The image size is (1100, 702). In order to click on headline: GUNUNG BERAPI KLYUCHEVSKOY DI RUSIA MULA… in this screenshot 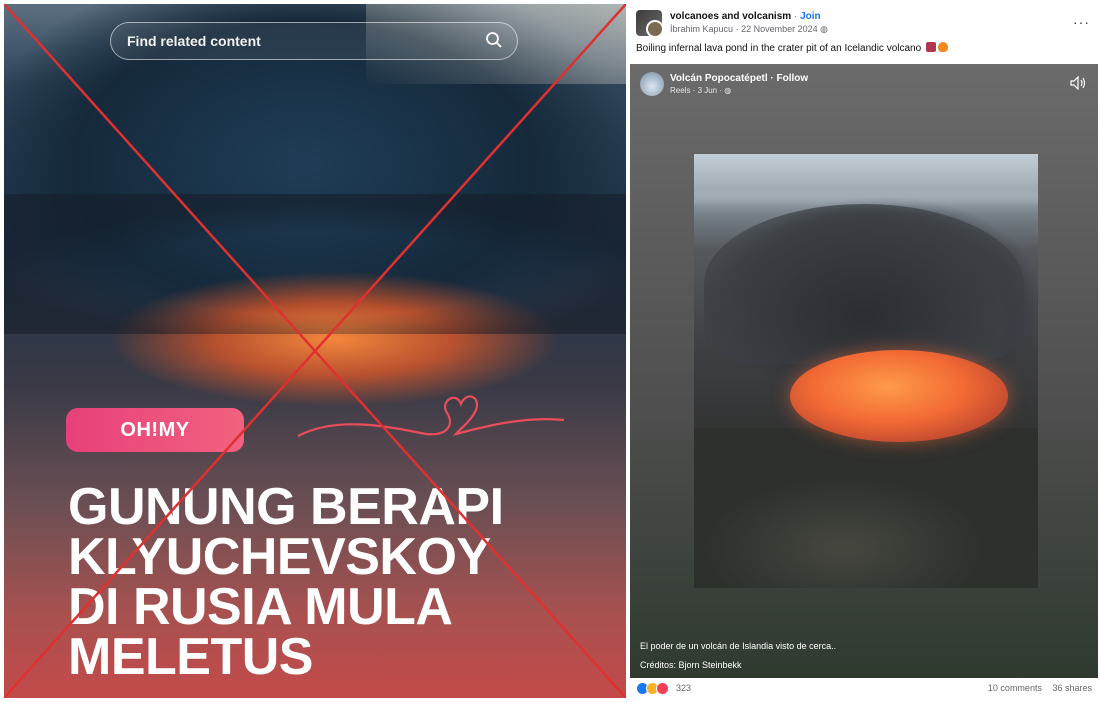, I will do `click(338, 582)`.